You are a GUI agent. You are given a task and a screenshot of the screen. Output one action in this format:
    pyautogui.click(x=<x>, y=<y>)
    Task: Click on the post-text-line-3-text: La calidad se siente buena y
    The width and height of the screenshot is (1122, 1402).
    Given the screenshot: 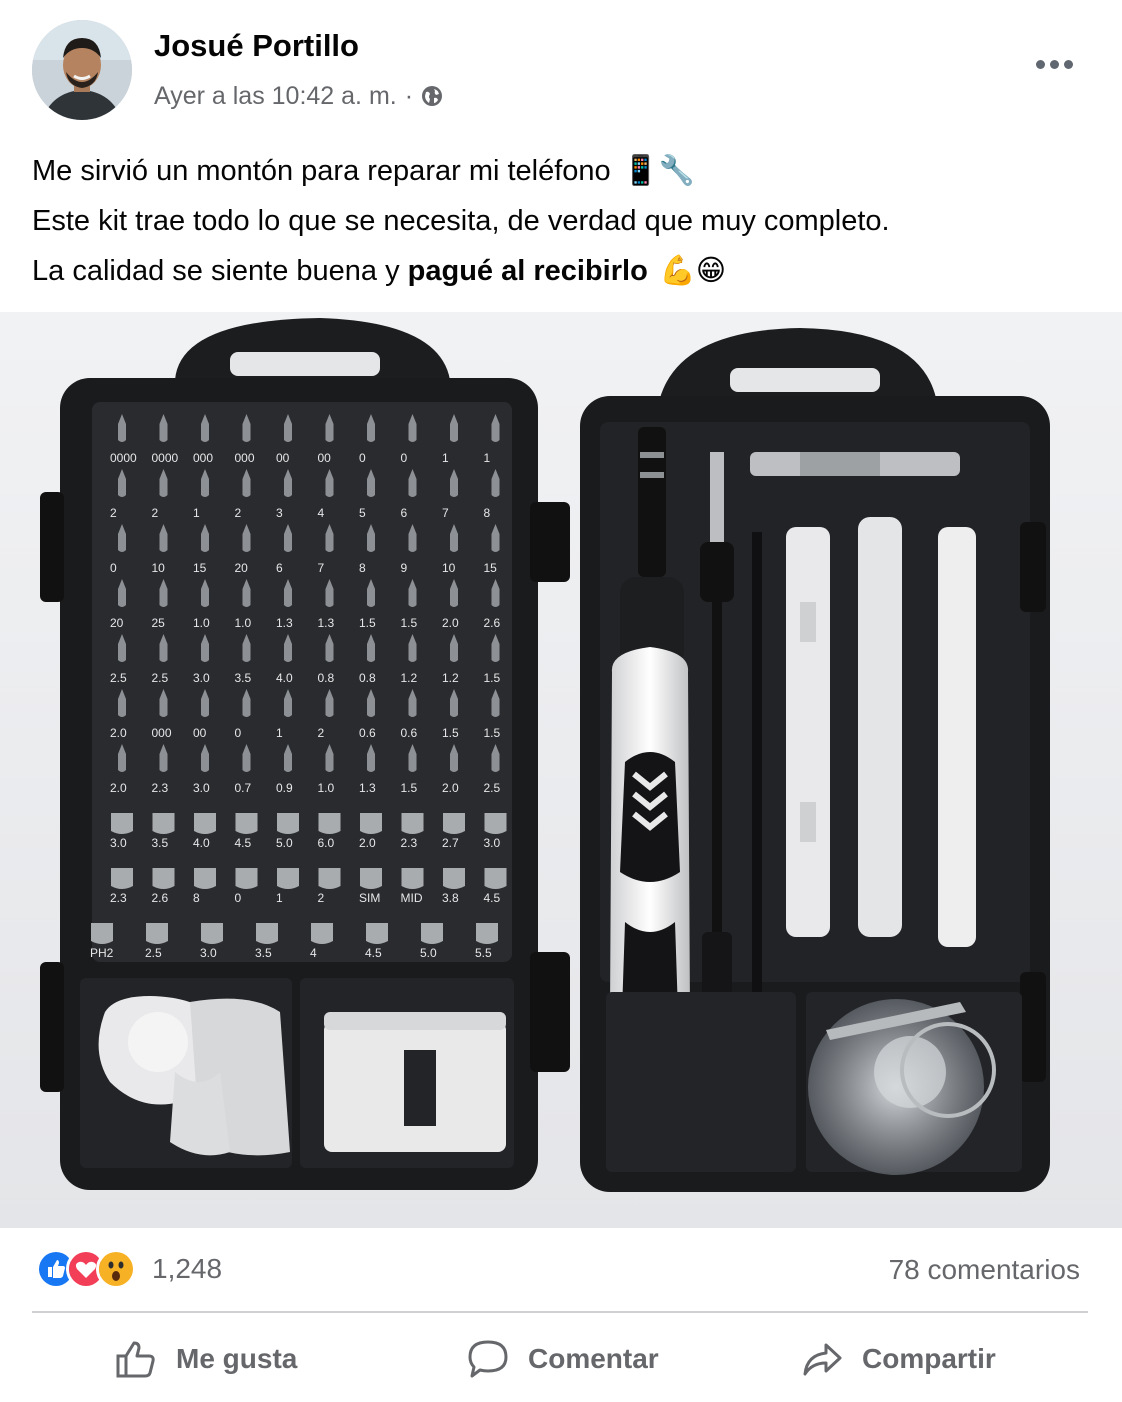 What is the action you would take?
    pyautogui.click(x=220, y=271)
    